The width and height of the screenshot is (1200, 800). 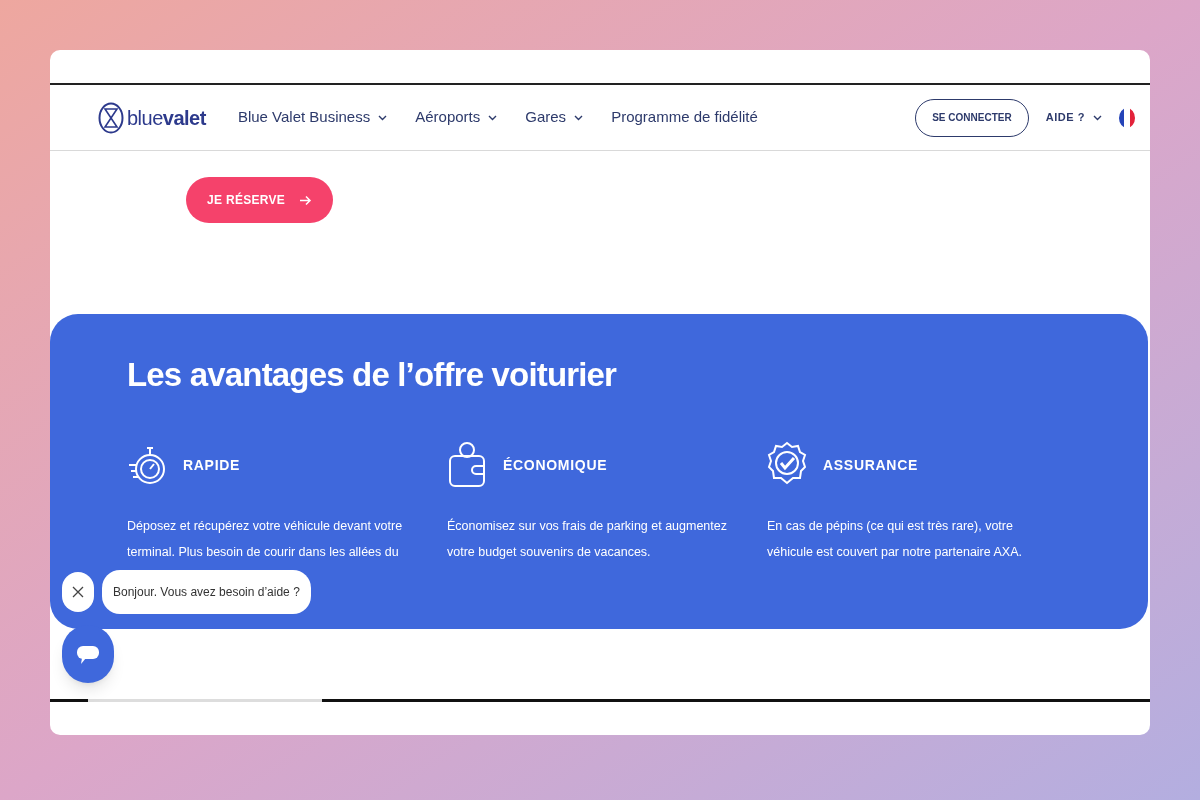 I want to click on nav-link: Gares, so click(x=554, y=117).